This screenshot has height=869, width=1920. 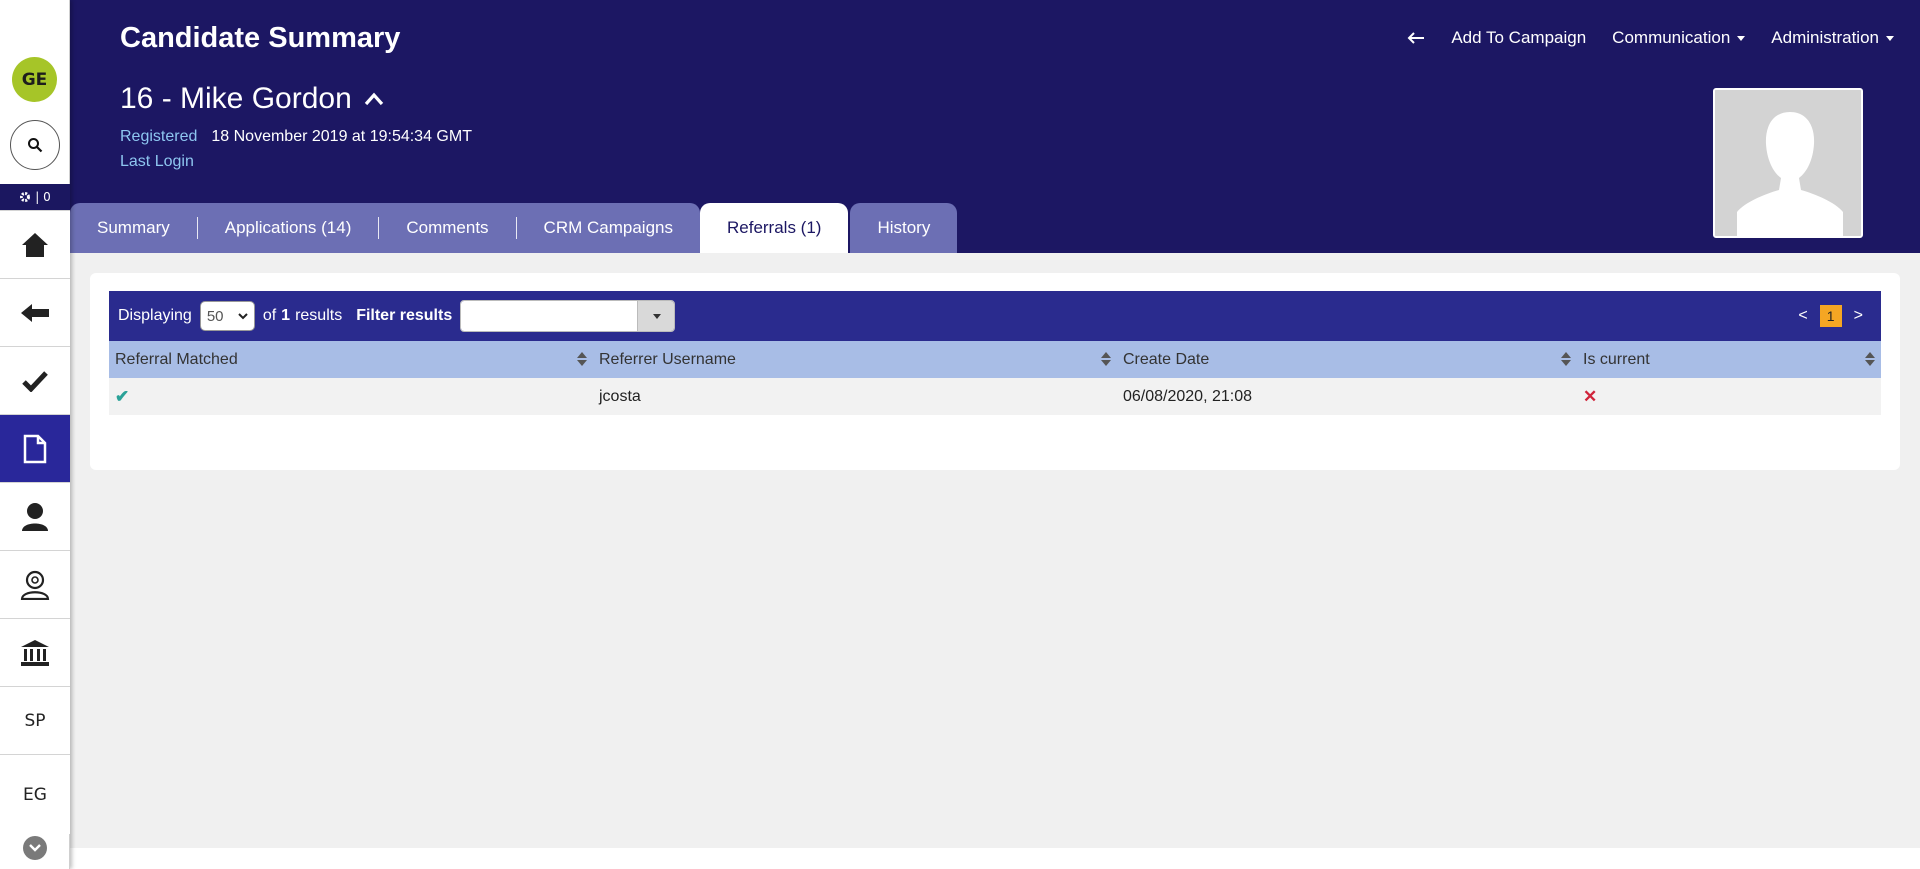 I want to click on pager-prev: <, so click(x=1802, y=316).